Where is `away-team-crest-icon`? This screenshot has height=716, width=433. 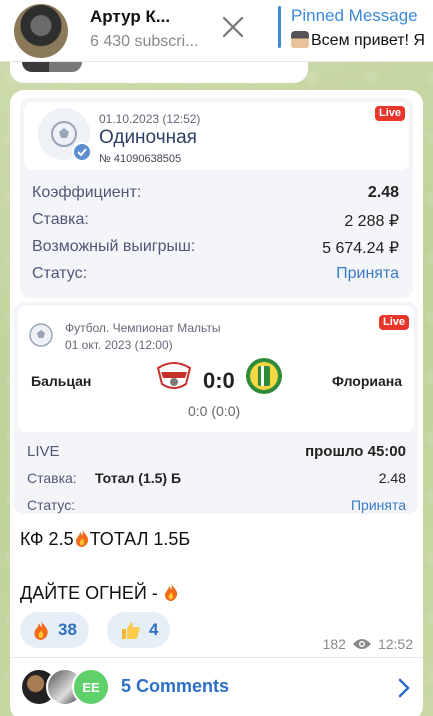
away-team-crest-icon is located at coordinates (264, 376).